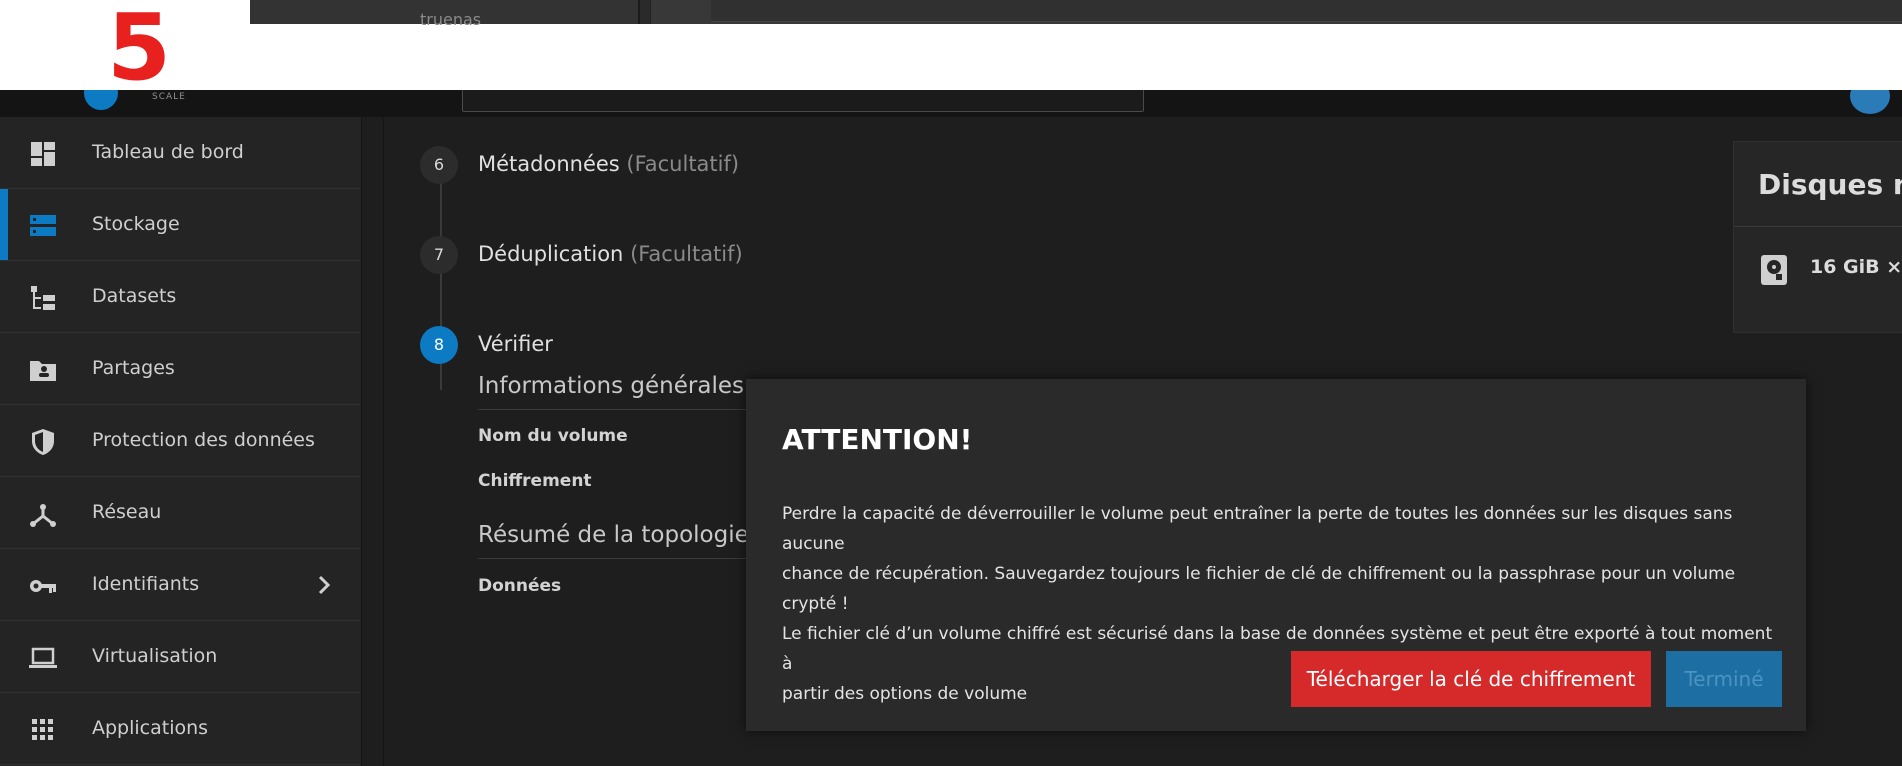 The image size is (1902, 766). Describe the element at coordinates (549, 164) in the screenshot. I see `step-title-text: Métadonnées` at that location.